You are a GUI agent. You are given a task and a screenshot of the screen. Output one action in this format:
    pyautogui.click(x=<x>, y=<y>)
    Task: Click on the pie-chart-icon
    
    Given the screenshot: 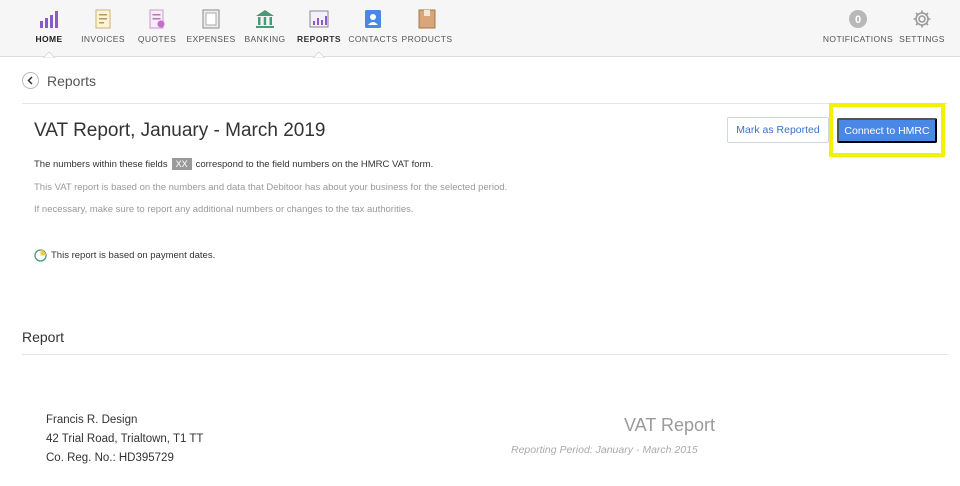 What is the action you would take?
    pyautogui.click(x=40, y=255)
    